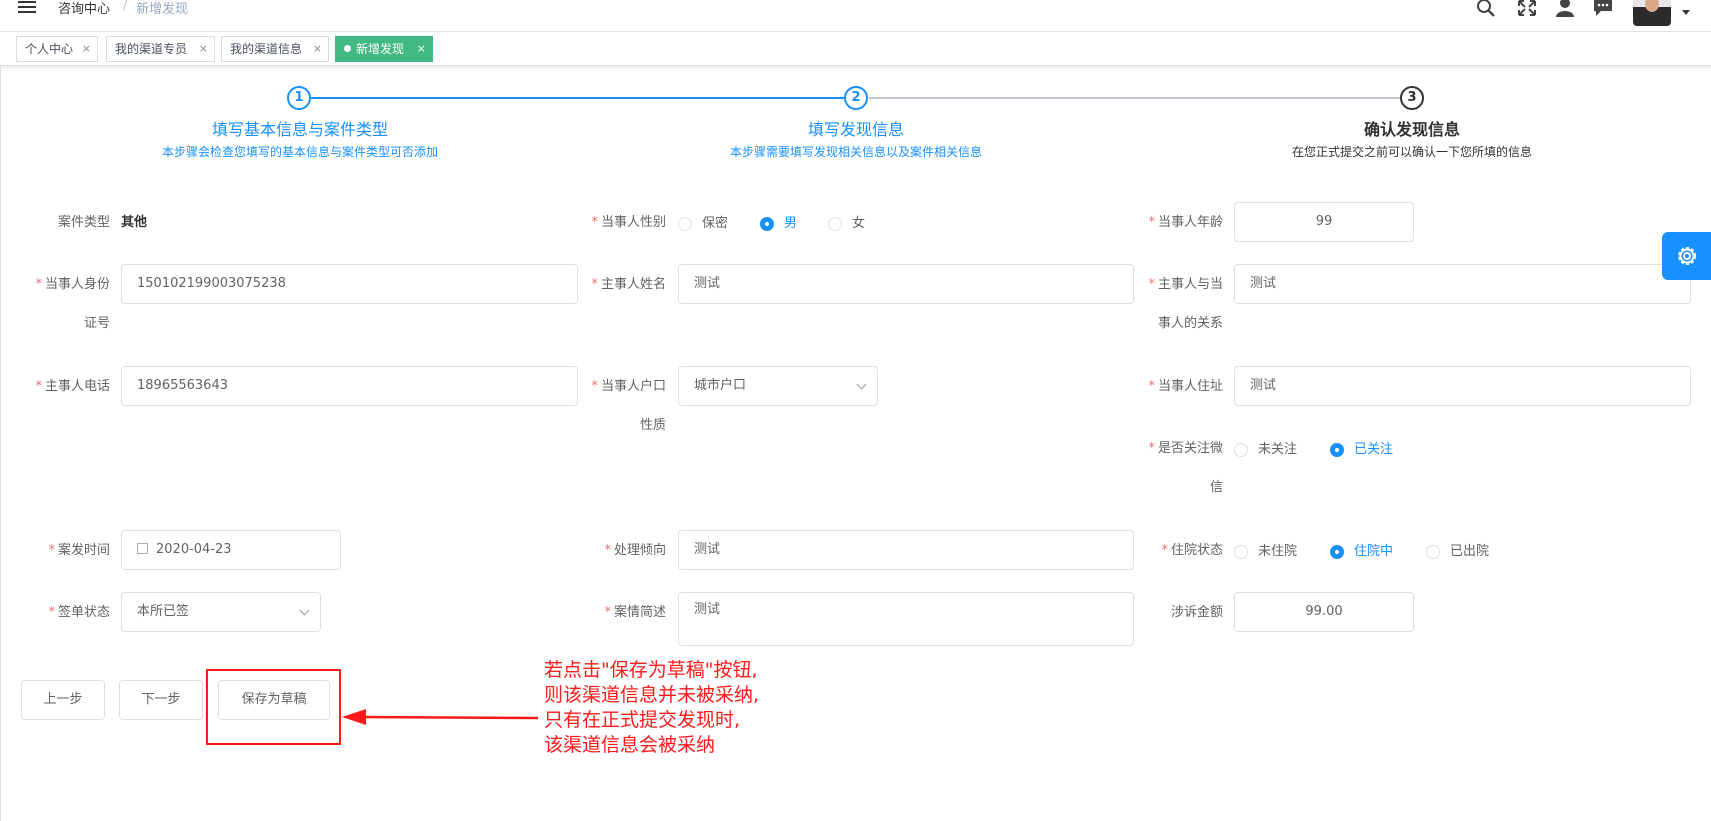 The width and height of the screenshot is (1711, 821). Describe the element at coordinates (856, 98) in the screenshot. I see `step-2-circle: 2` at that location.